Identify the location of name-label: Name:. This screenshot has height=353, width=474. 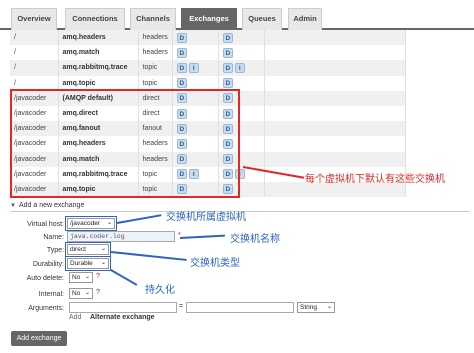
(53, 237).